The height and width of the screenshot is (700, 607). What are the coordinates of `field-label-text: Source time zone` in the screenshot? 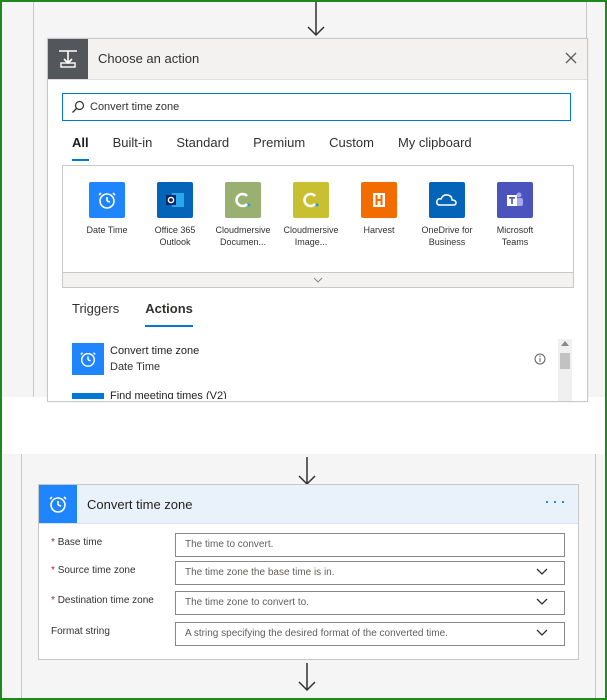 It's located at (96, 570).